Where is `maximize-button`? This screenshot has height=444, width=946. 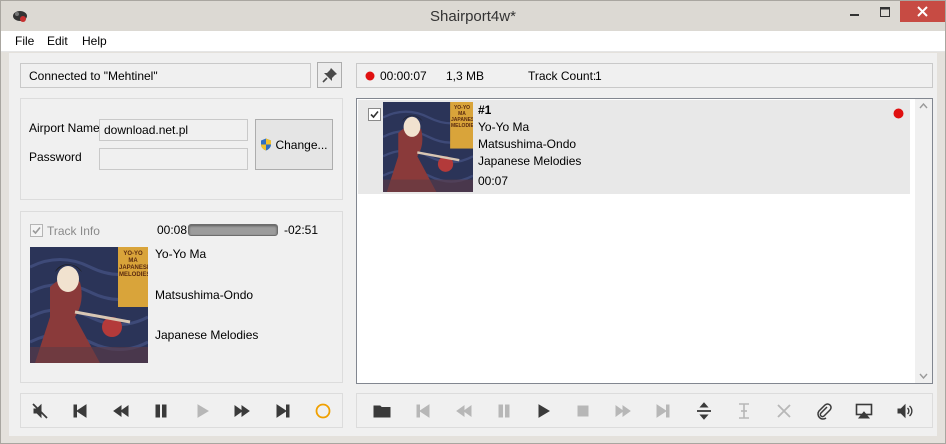 maximize-button is located at coordinates (885, 11).